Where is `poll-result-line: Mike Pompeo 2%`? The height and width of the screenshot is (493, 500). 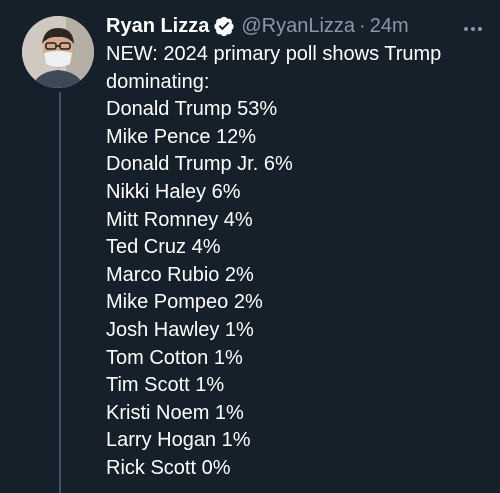
poll-result-line: Mike Pompeo 2% is located at coordinates (184, 302).